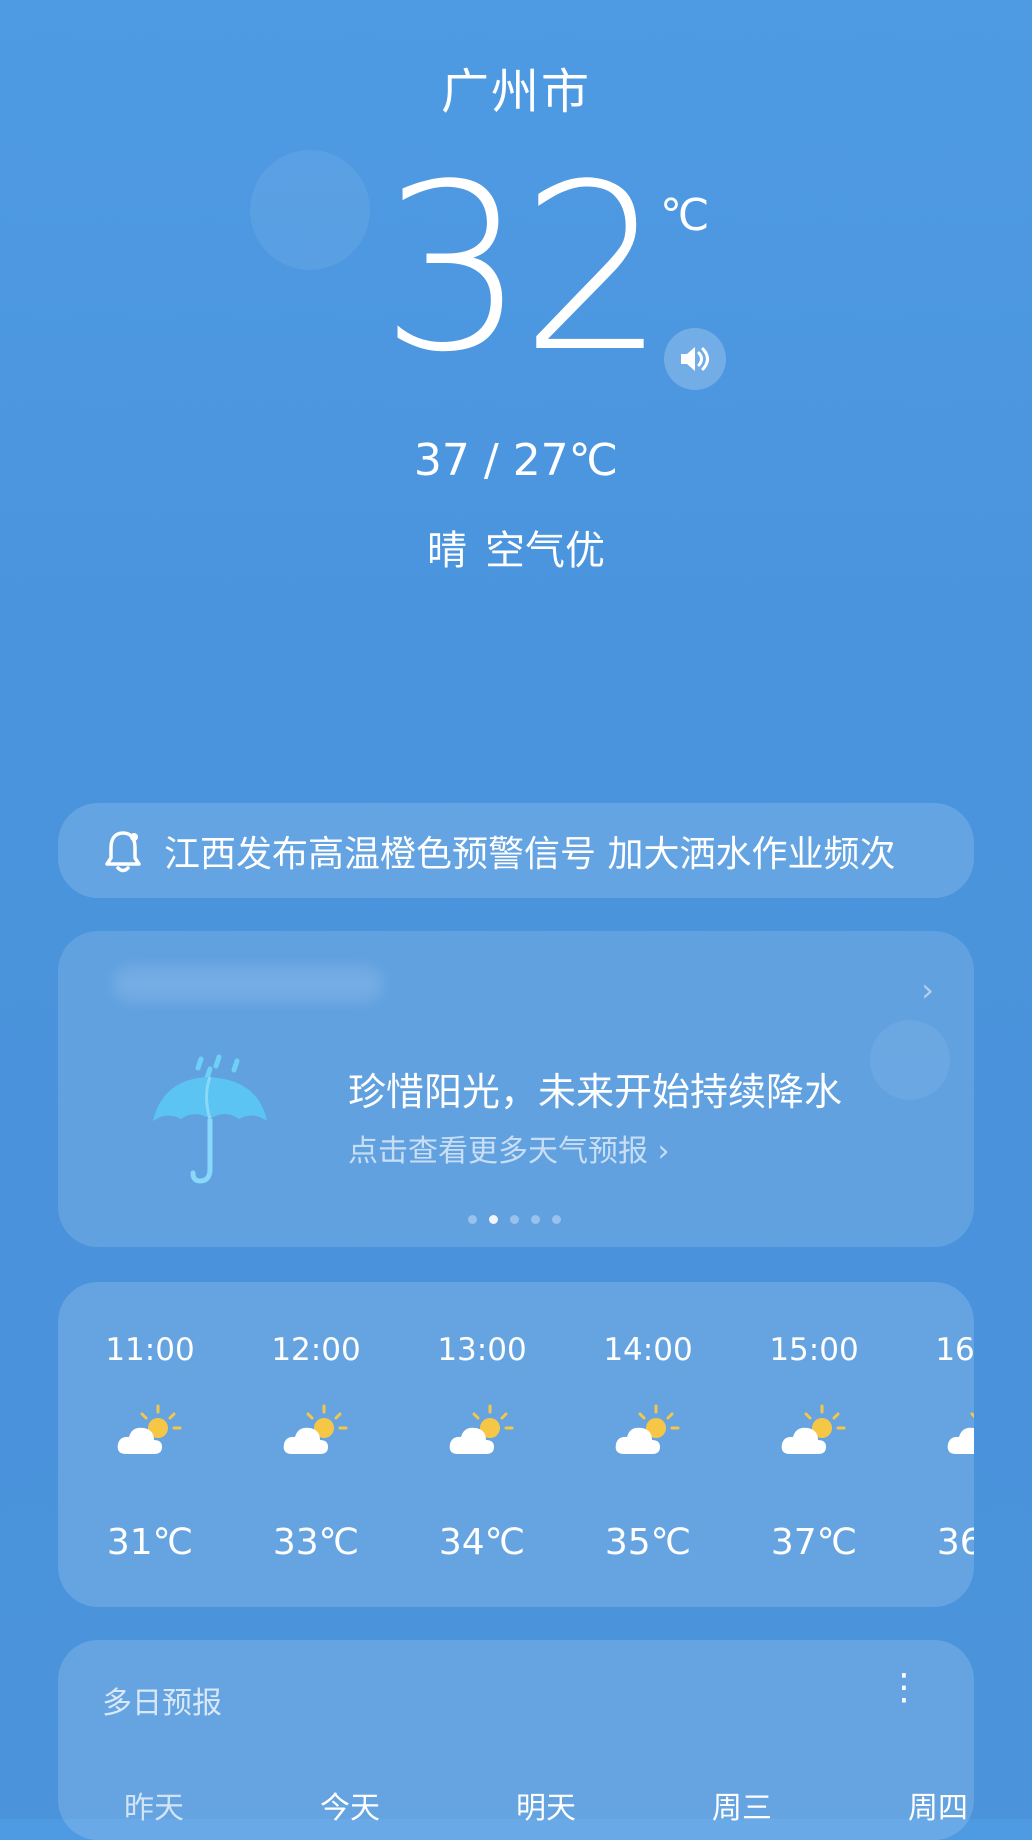 This screenshot has height=1840, width=1032. Describe the element at coordinates (938, 1805) in the screenshot. I see `day-label: 周四` at that location.